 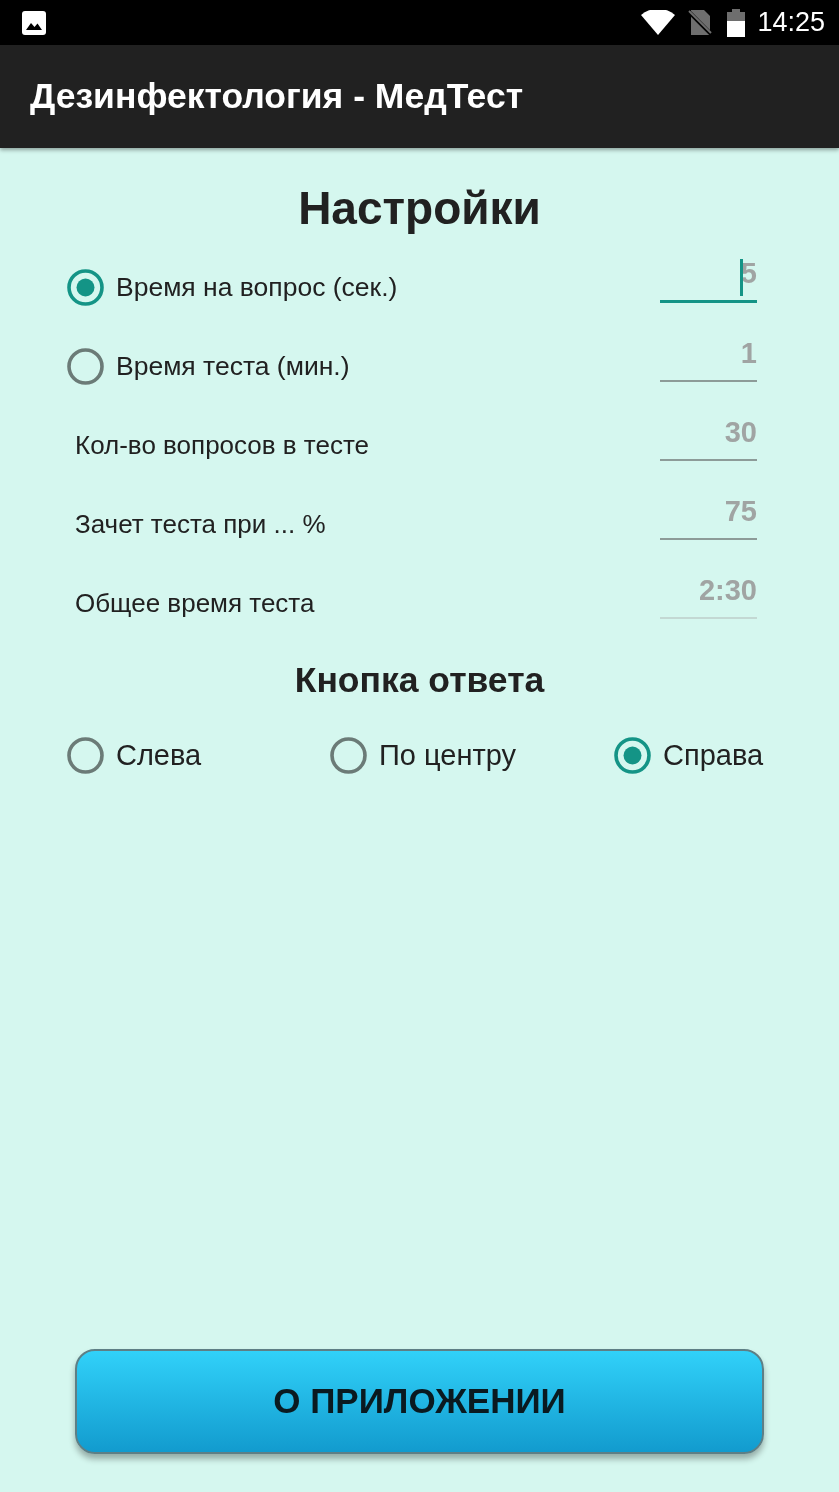 What do you see at coordinates (419, 1401) in the screenshot?
I see `about-button: О ПРИЛОЖЕНИИ` at bounding box center [419, 1401].